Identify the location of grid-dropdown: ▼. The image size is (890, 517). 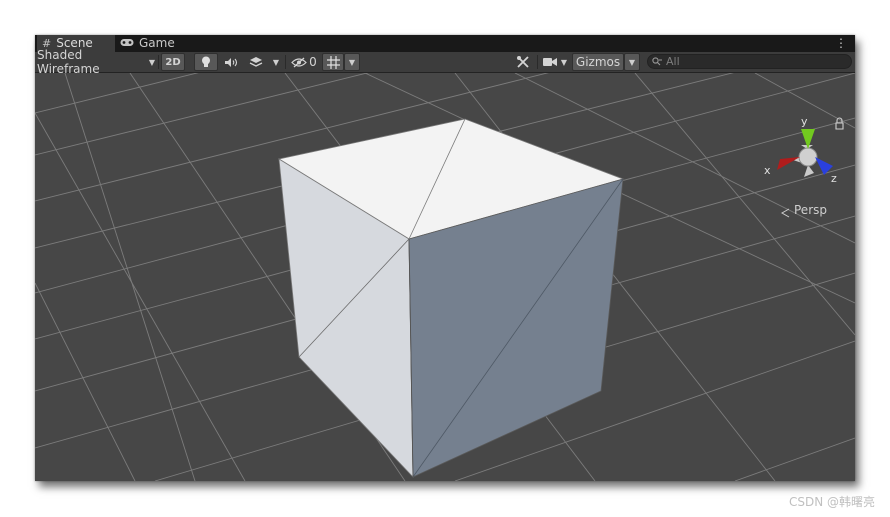
(352, 62).